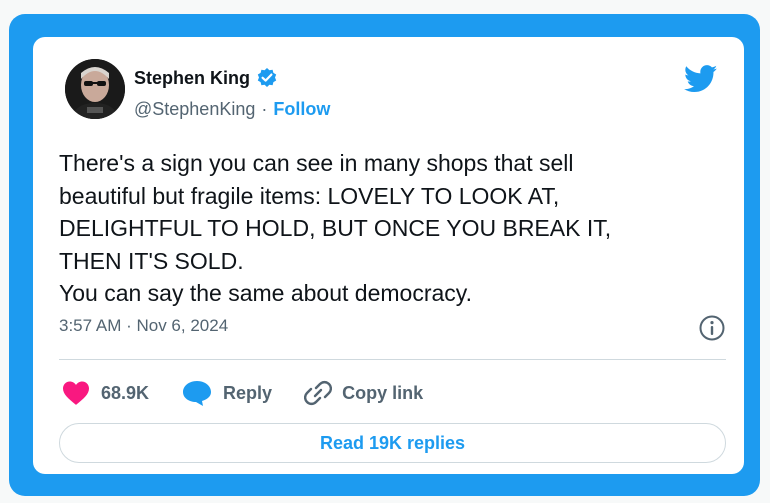 The height and width of the screenshot is (503, 770). What do you see at coordinates (392, 443) in the screenshot?
I see `read-replies-button: Read 19K replies` at bounding box center [392, 443].